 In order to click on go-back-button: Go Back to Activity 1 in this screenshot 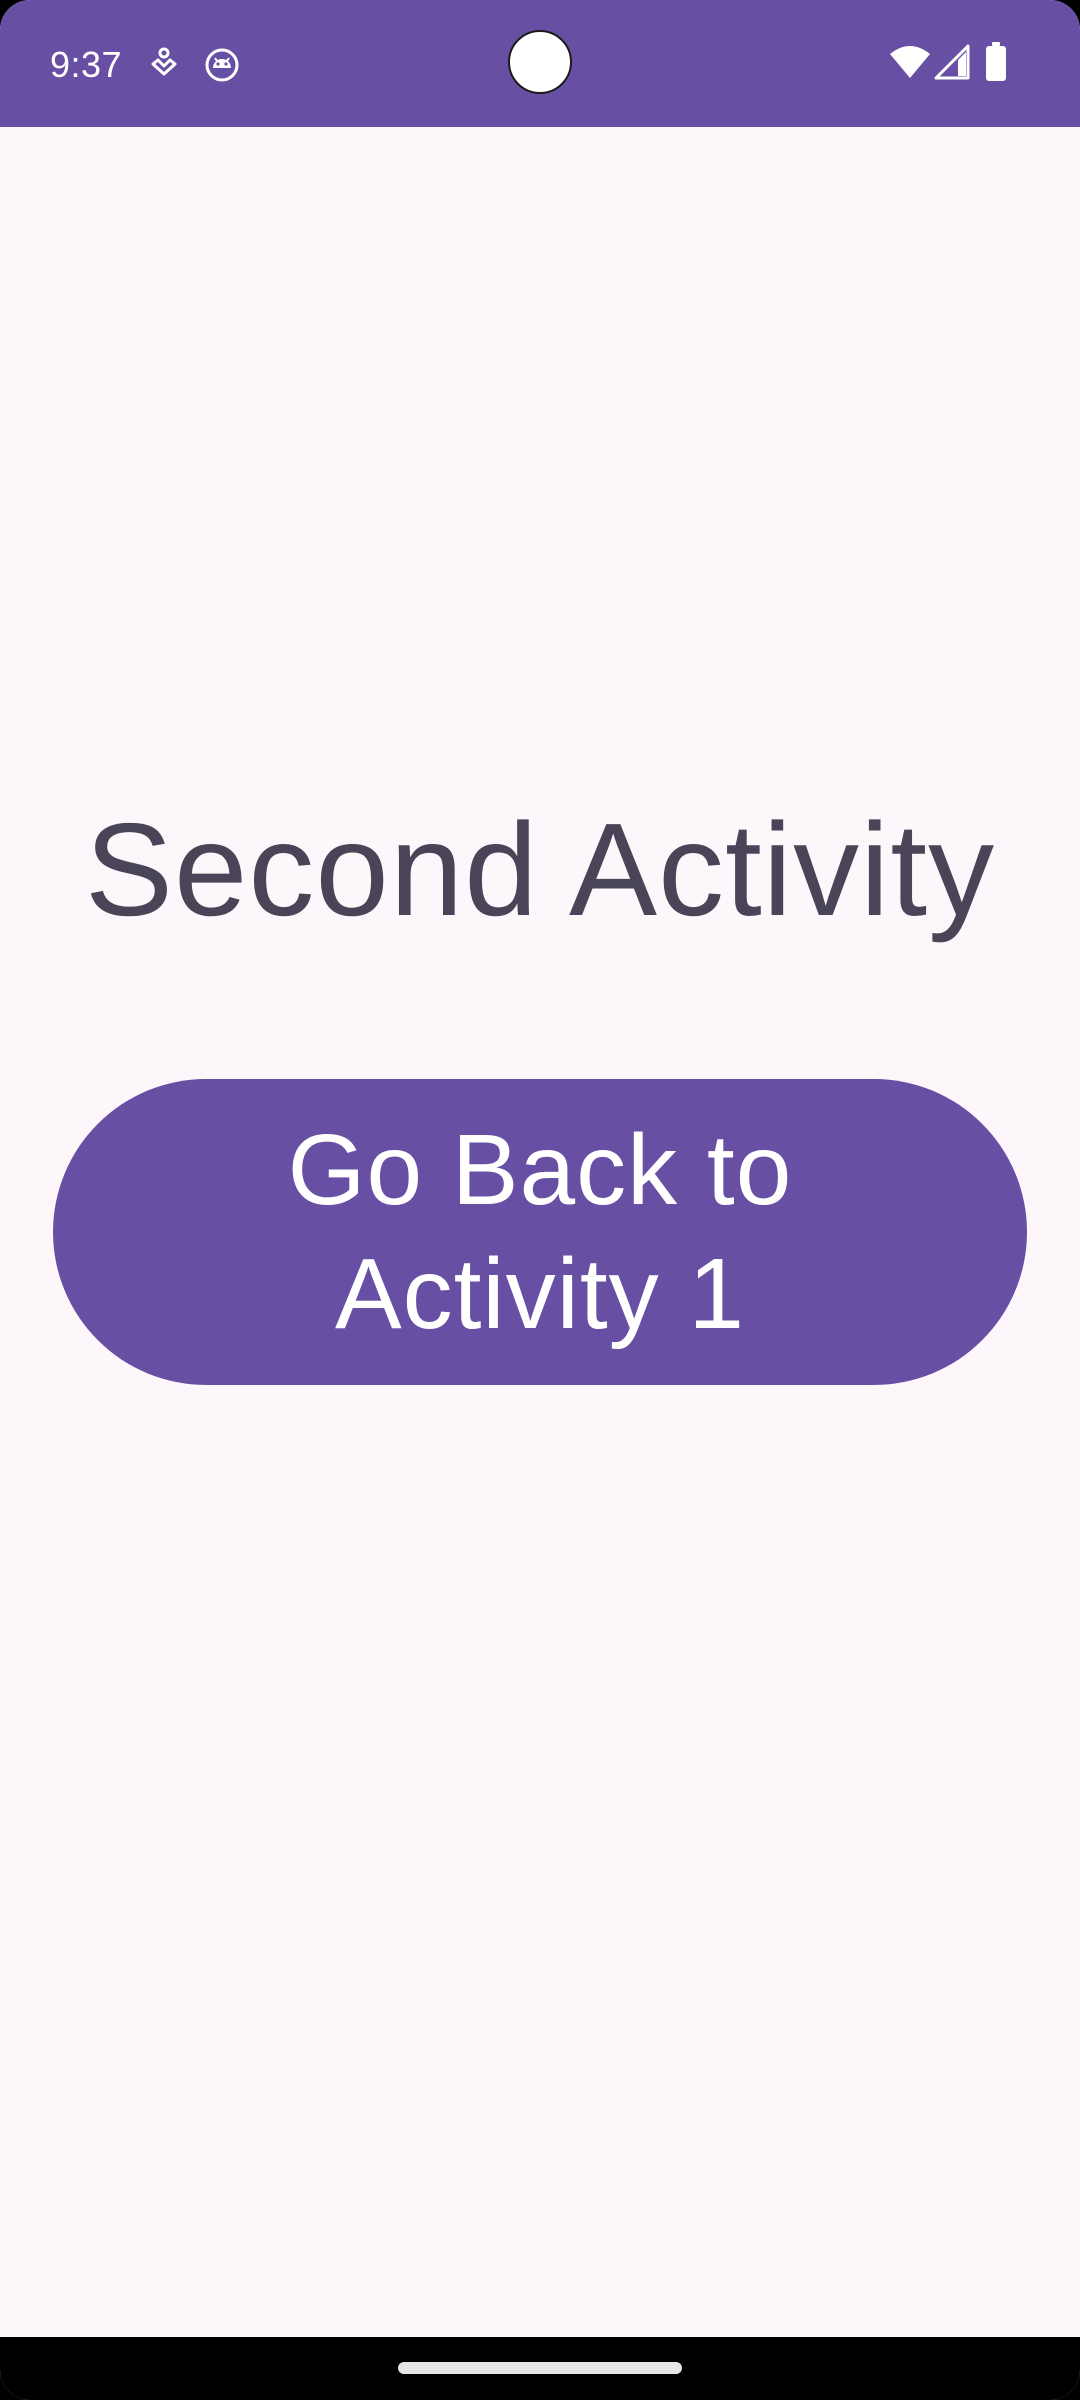, I will do `click(540, 1232)`.